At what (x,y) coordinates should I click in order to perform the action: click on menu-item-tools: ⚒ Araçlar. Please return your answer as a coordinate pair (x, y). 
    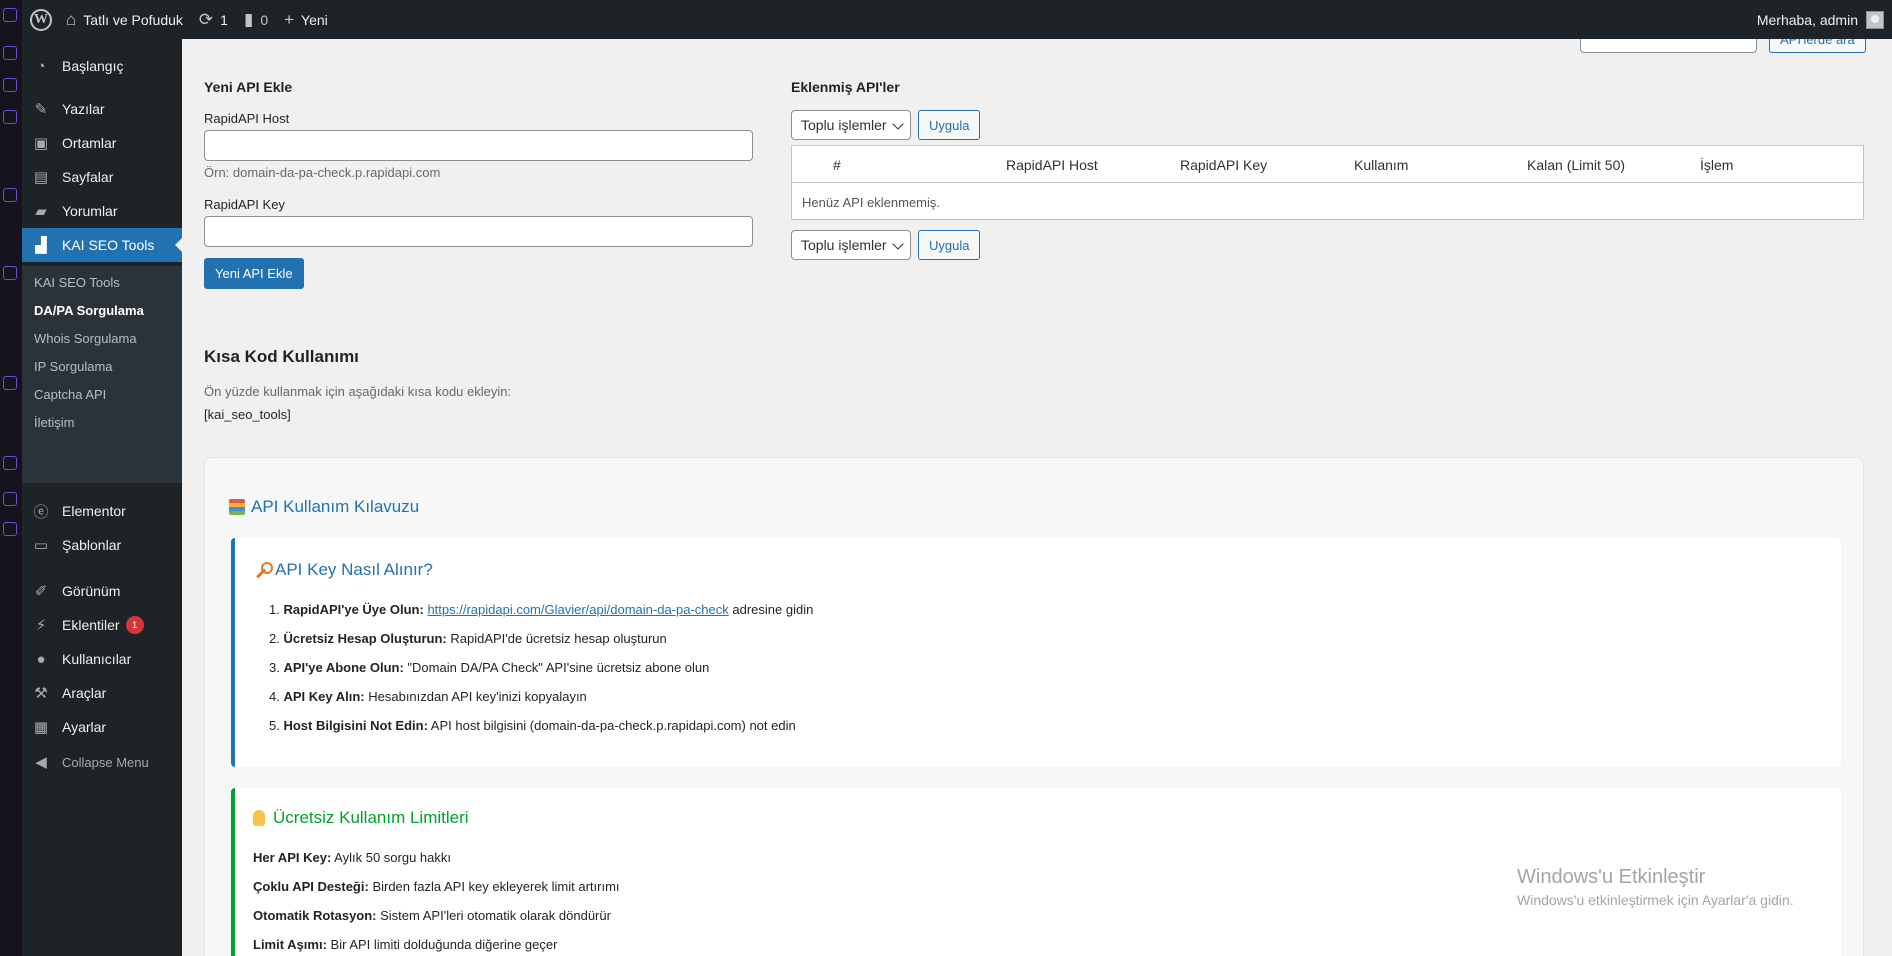
    Looking at the image, I should click on (102, 693).